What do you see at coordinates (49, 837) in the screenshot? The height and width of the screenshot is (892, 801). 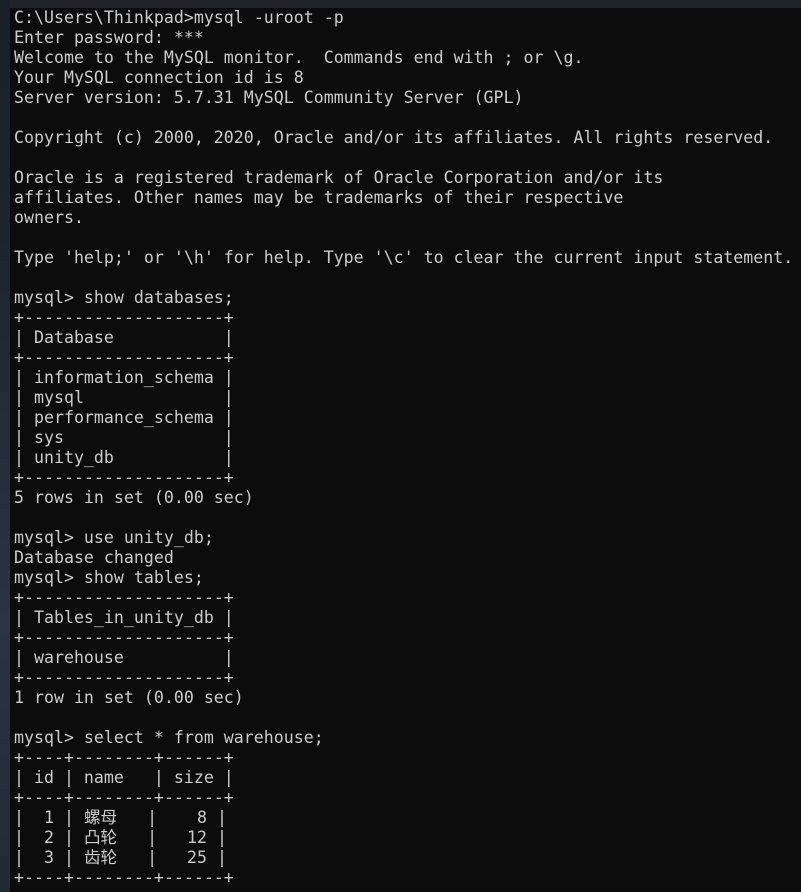 I see `warehouse-row-2-prefix: | 2 |` at bounding box center [49, 837].